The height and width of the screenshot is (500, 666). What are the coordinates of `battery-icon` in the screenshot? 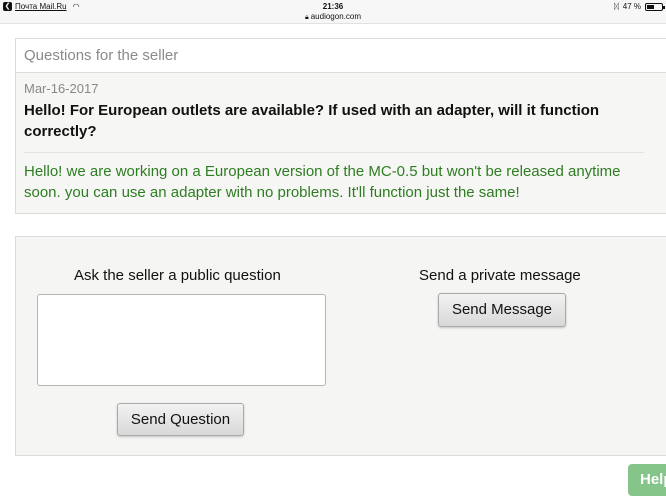 It's located at (655, 6).